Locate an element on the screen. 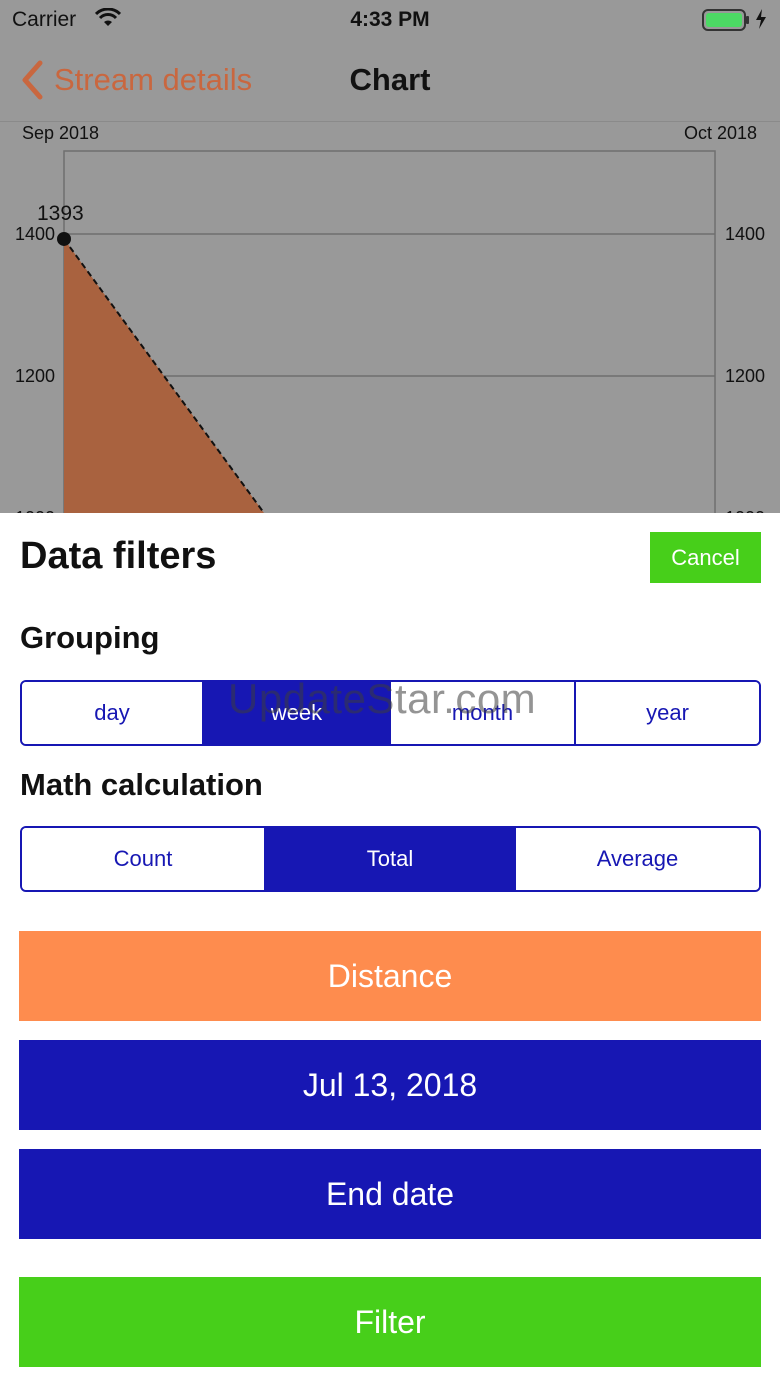  end-date-button: End date is located at coordinates (390, 1194).